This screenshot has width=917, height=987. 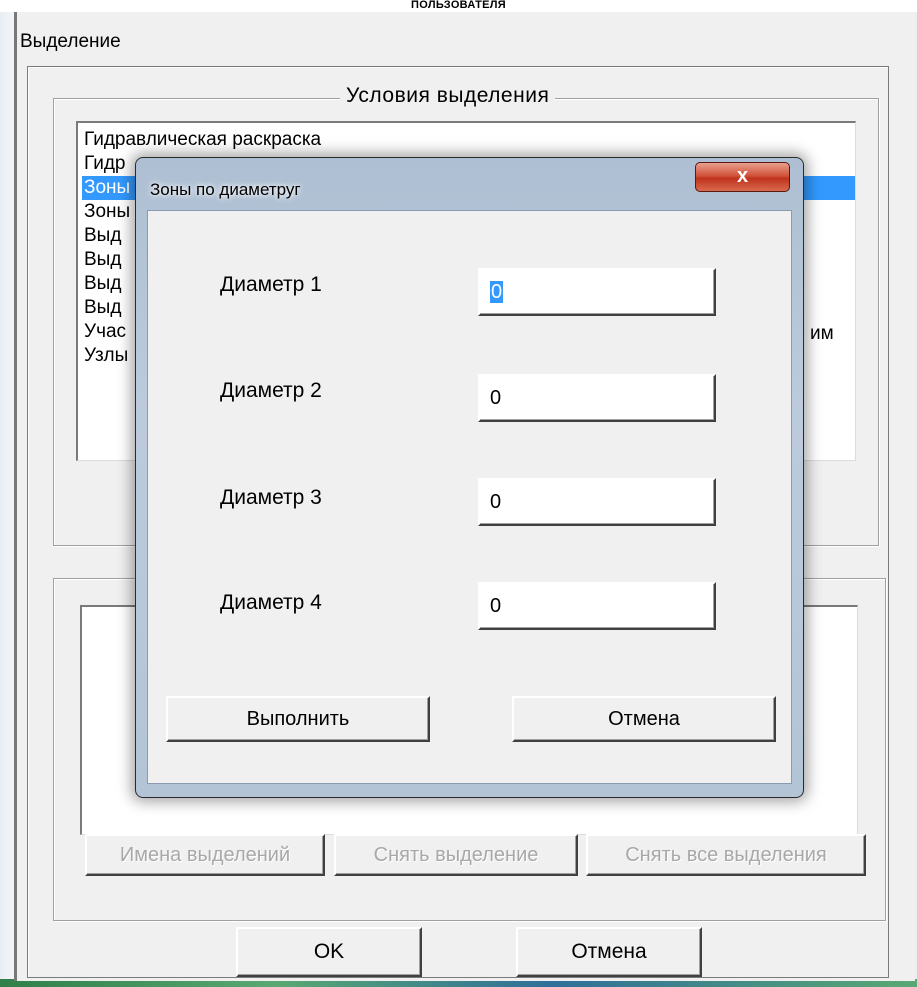 What do you see at coordinates (496, 606) in the screenshot?
I see `diameter-4-value: 0` at bounding box center [496, 606].